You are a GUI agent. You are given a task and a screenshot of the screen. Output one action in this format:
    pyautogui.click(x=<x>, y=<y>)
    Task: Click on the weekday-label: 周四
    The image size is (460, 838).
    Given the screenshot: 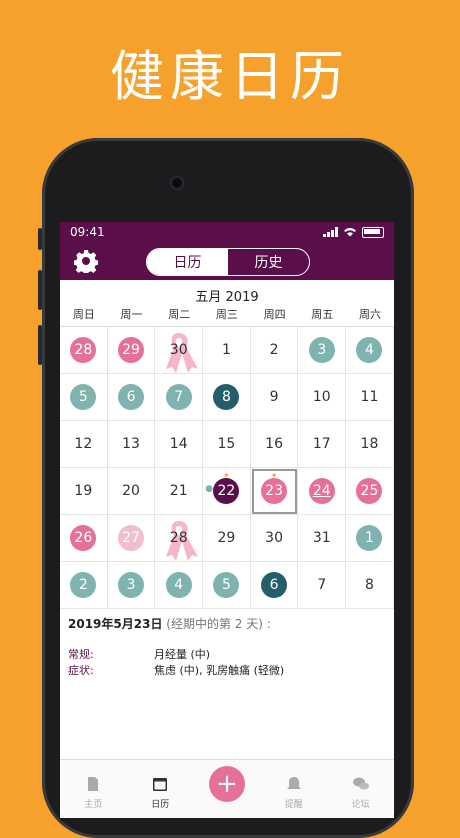 What is the action you would take?
    pyautogui.click(x=274, y=314)
    